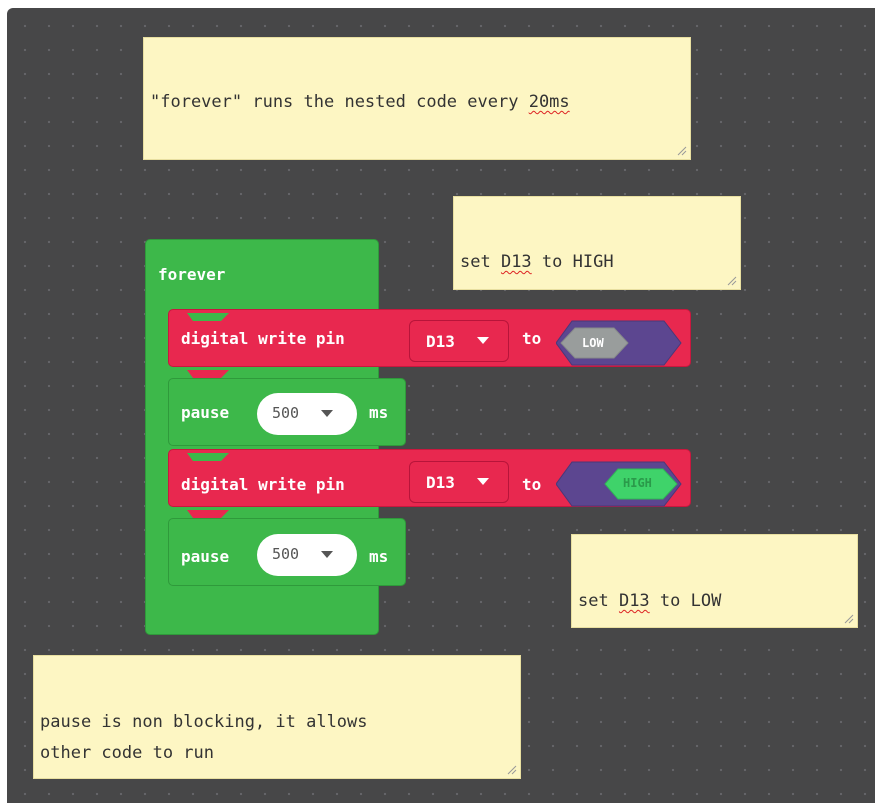  What do you see at coordinates (205, 556) in the screenshot?
I see `pause-label-2: pause` at bounding box center [205, 556].